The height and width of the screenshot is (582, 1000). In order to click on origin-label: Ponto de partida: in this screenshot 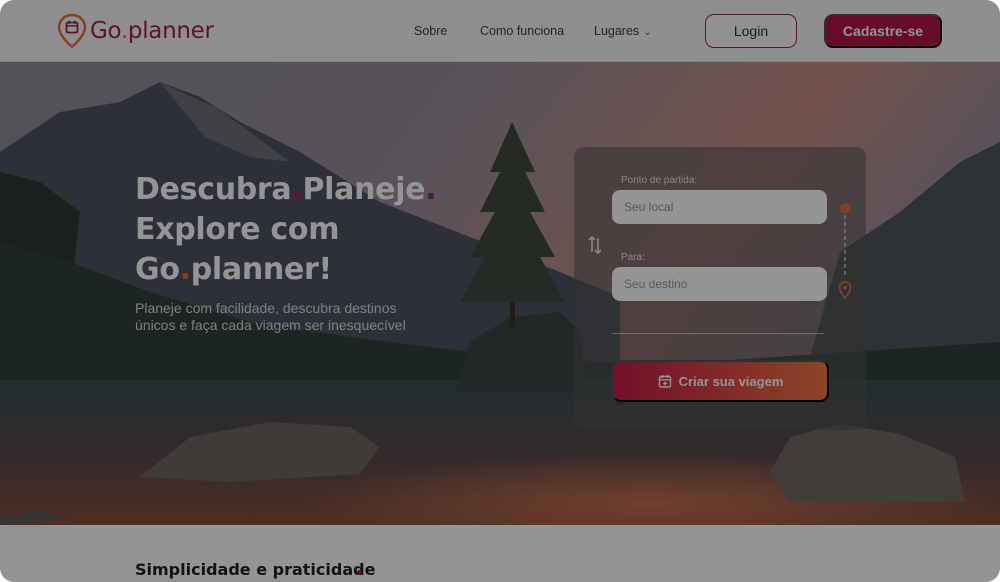, I will do `click(659, 180)`.